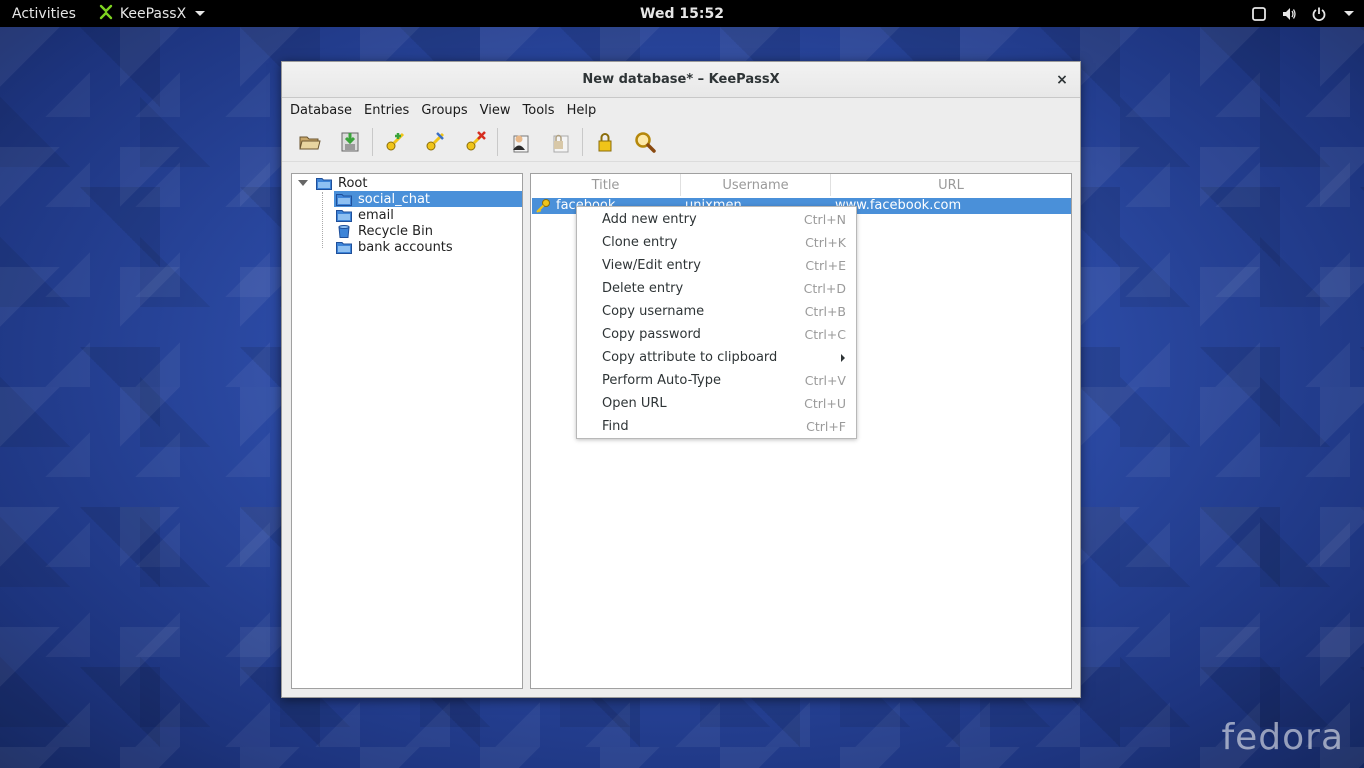 This screenshot has width=1364, height=768. Describe the element at coordinates (716, 334) in the screenshot. I see `menu-item-copy-password: Copy password Ctrl+C` at that location.